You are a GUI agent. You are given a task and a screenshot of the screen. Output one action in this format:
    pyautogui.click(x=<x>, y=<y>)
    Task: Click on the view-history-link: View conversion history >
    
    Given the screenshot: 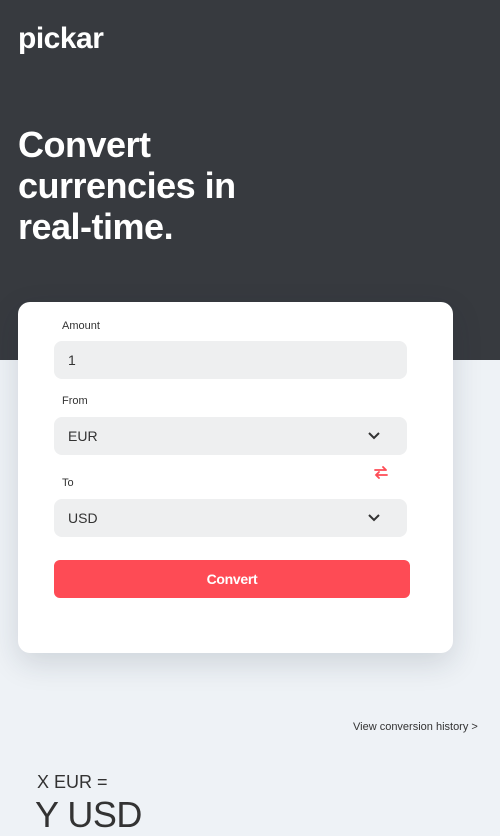 What is the action you would take?
    pyautogui.click(x=415, y=727)
    